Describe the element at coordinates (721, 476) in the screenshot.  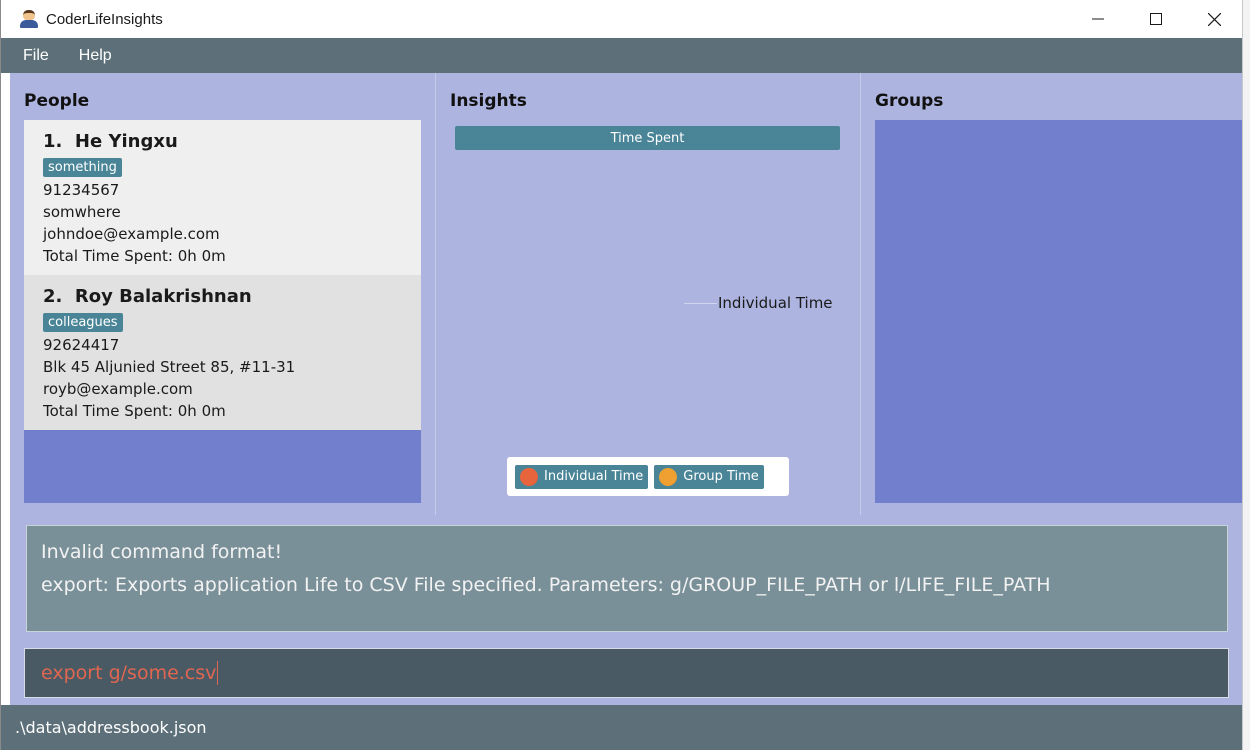
I see `legend-label: Group Time` at that location.